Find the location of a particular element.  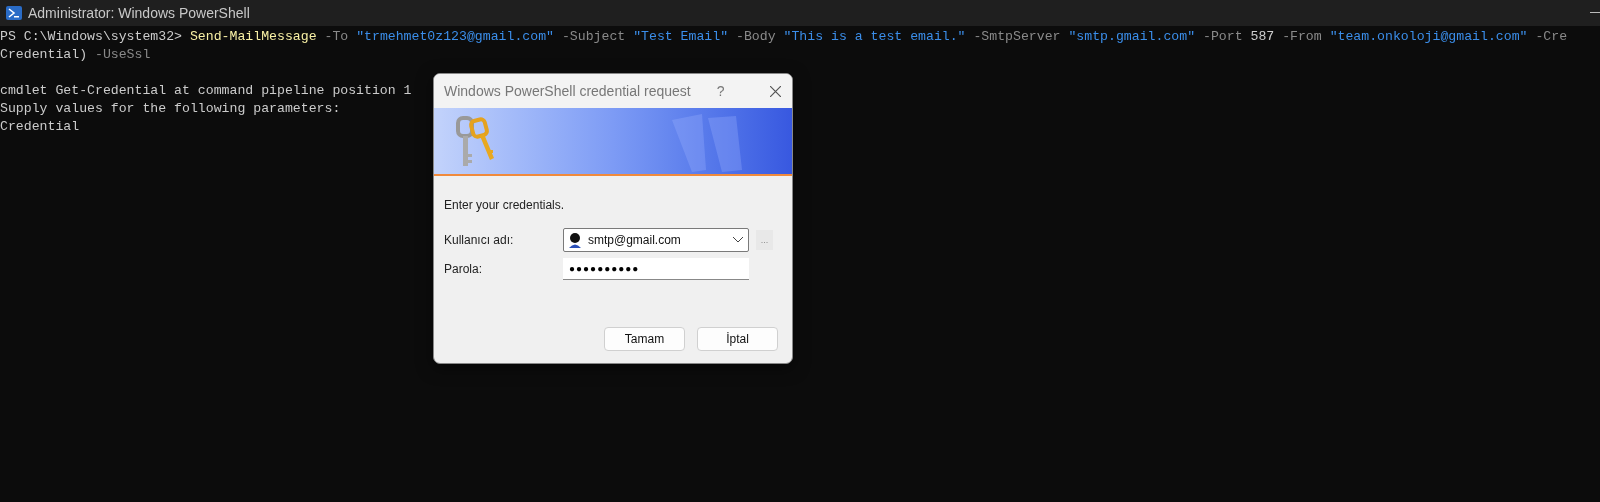

console-text: "smtp.gmail.com" is located at coordinates (1132, 37).